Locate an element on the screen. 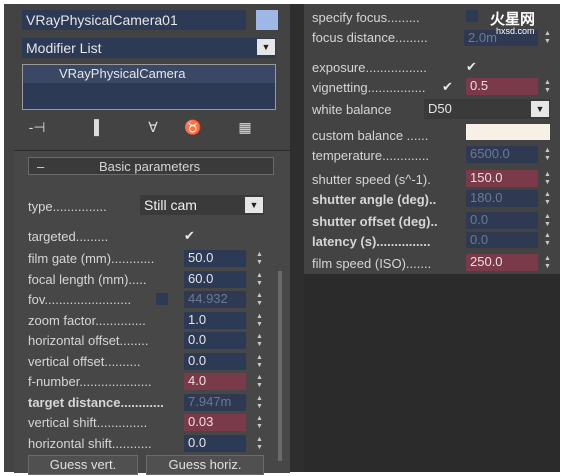  film-speed-spinner: ▲ ▼ is located at coordinates (547, 263).